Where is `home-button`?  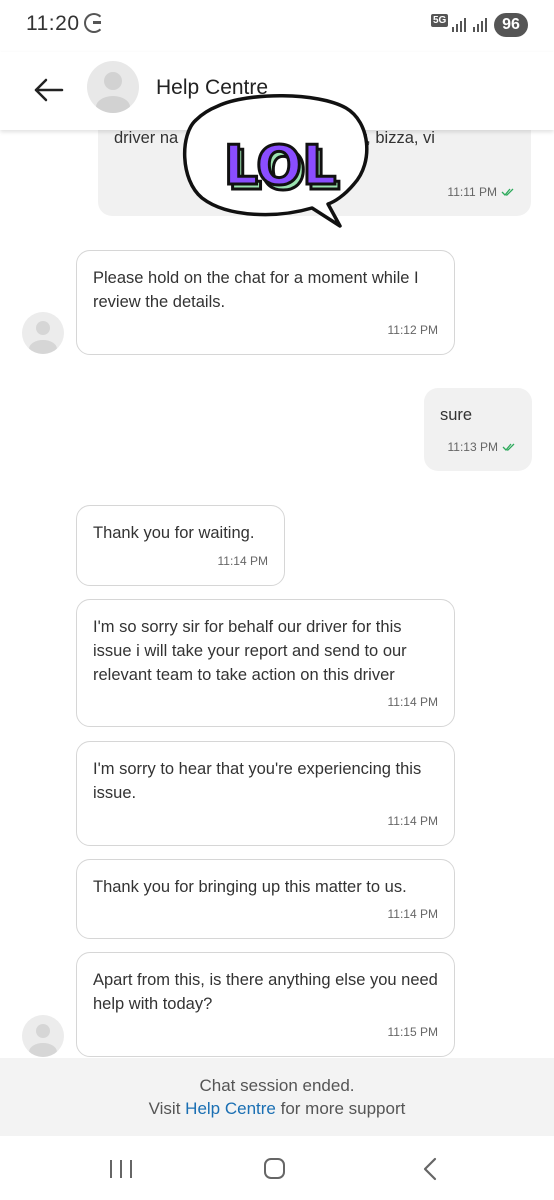 home-button is located at coordinates (274, 1168).